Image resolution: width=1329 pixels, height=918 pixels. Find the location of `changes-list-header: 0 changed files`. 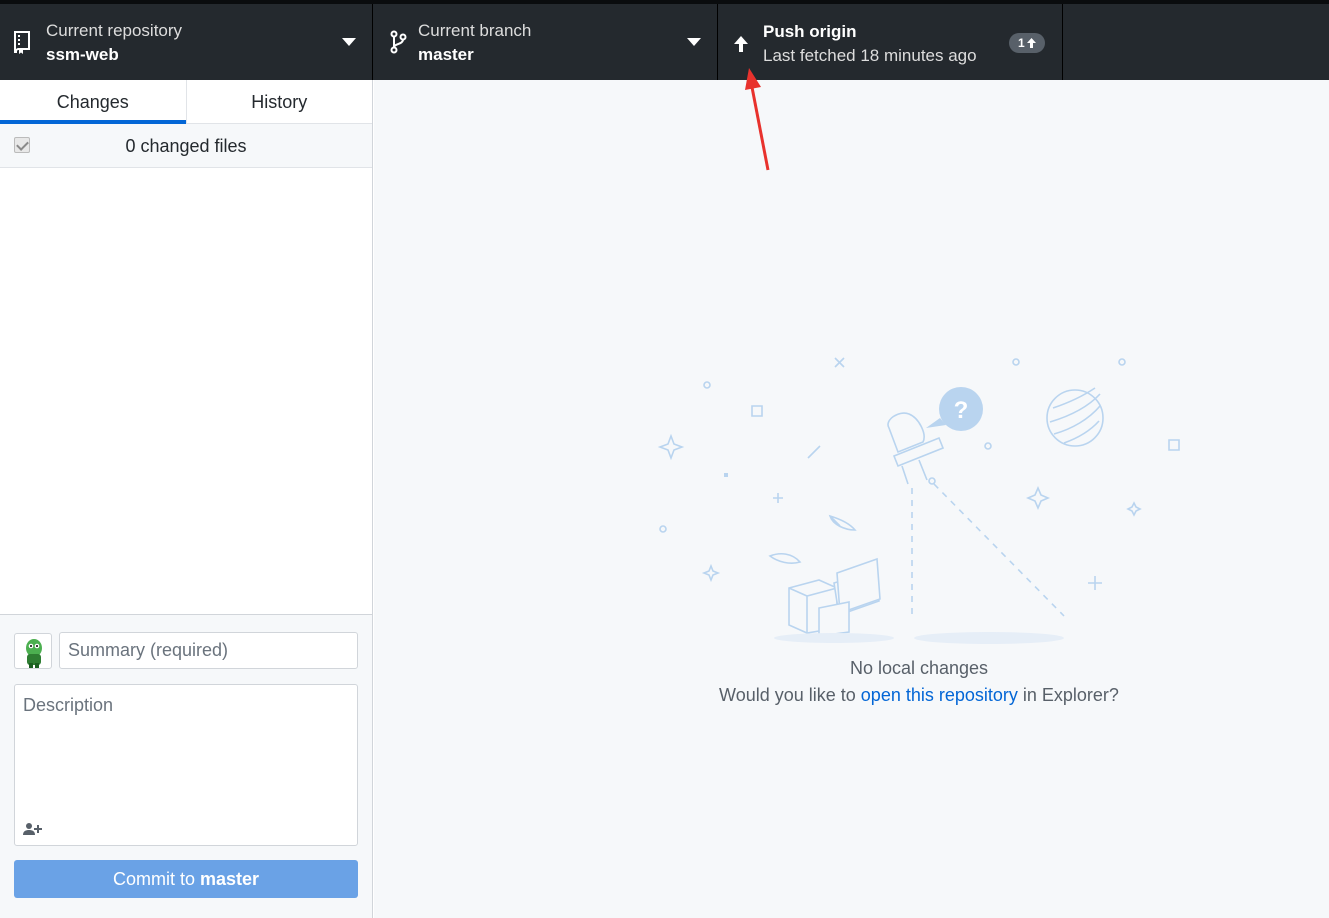

changes-list-header: 0 changed files is located at coordinates (186, 146).